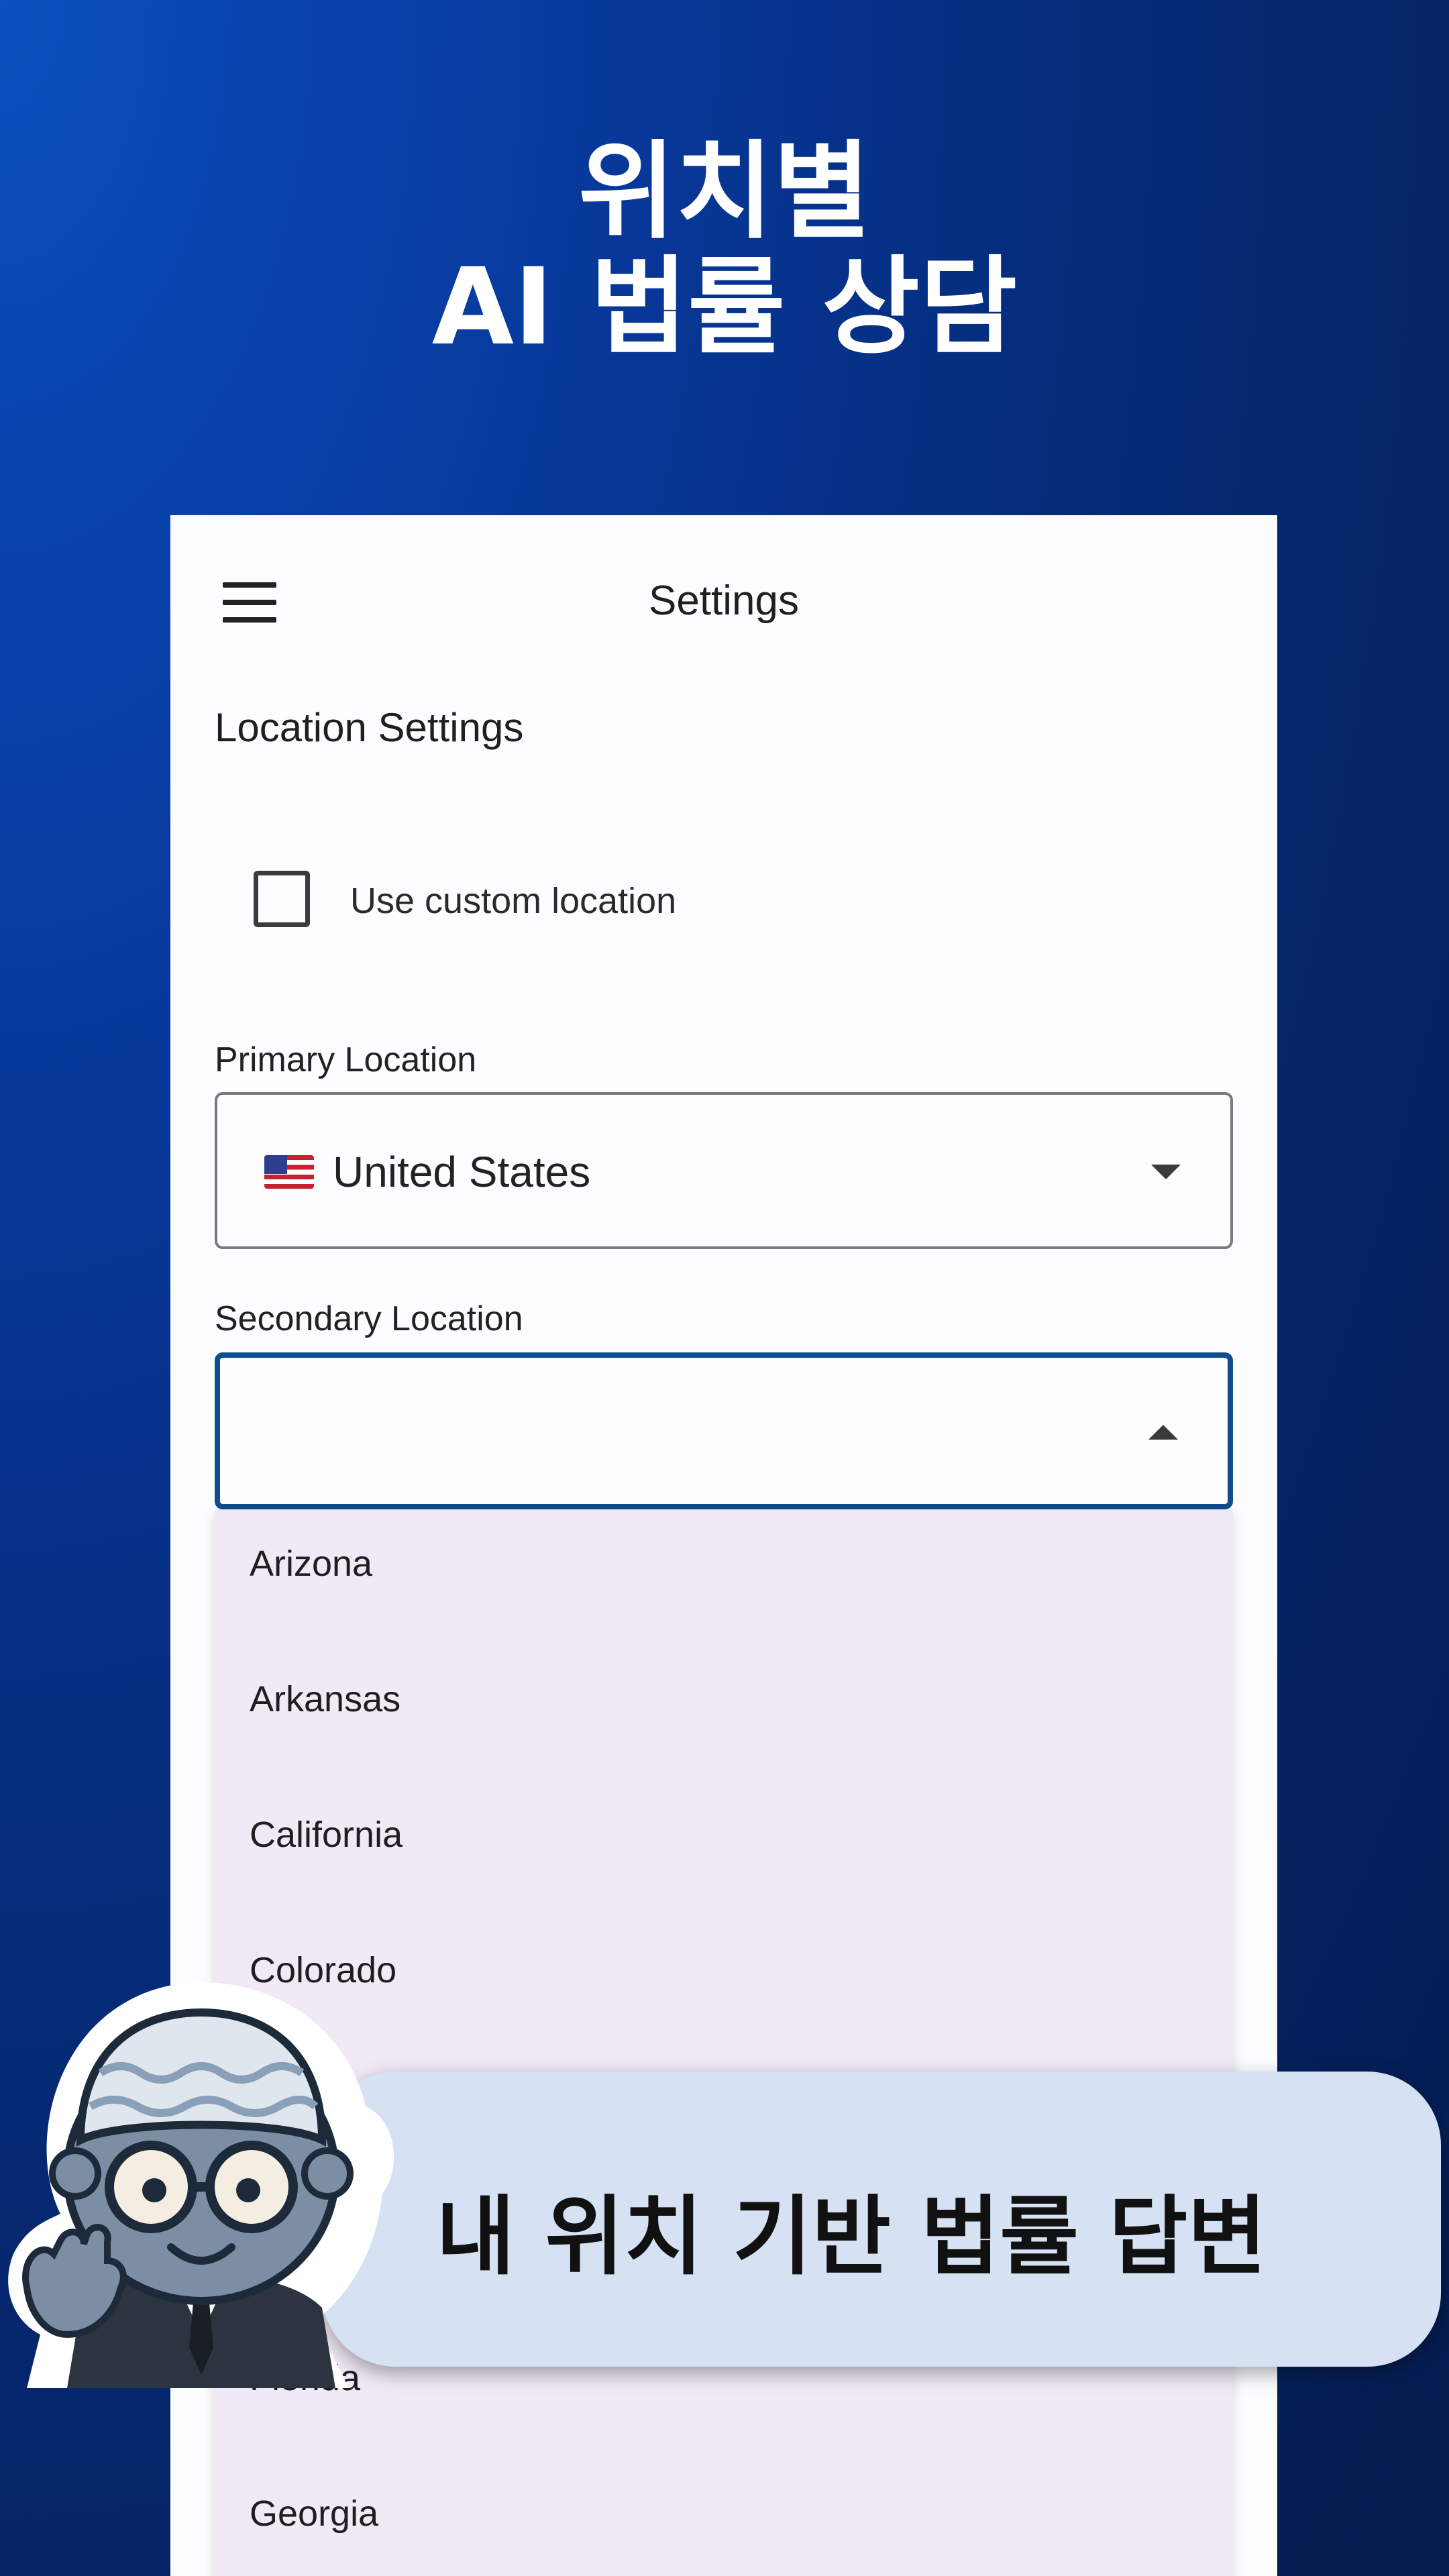  I want to click on dropdown-option-arizona: Arizona, so click(311, 1564).